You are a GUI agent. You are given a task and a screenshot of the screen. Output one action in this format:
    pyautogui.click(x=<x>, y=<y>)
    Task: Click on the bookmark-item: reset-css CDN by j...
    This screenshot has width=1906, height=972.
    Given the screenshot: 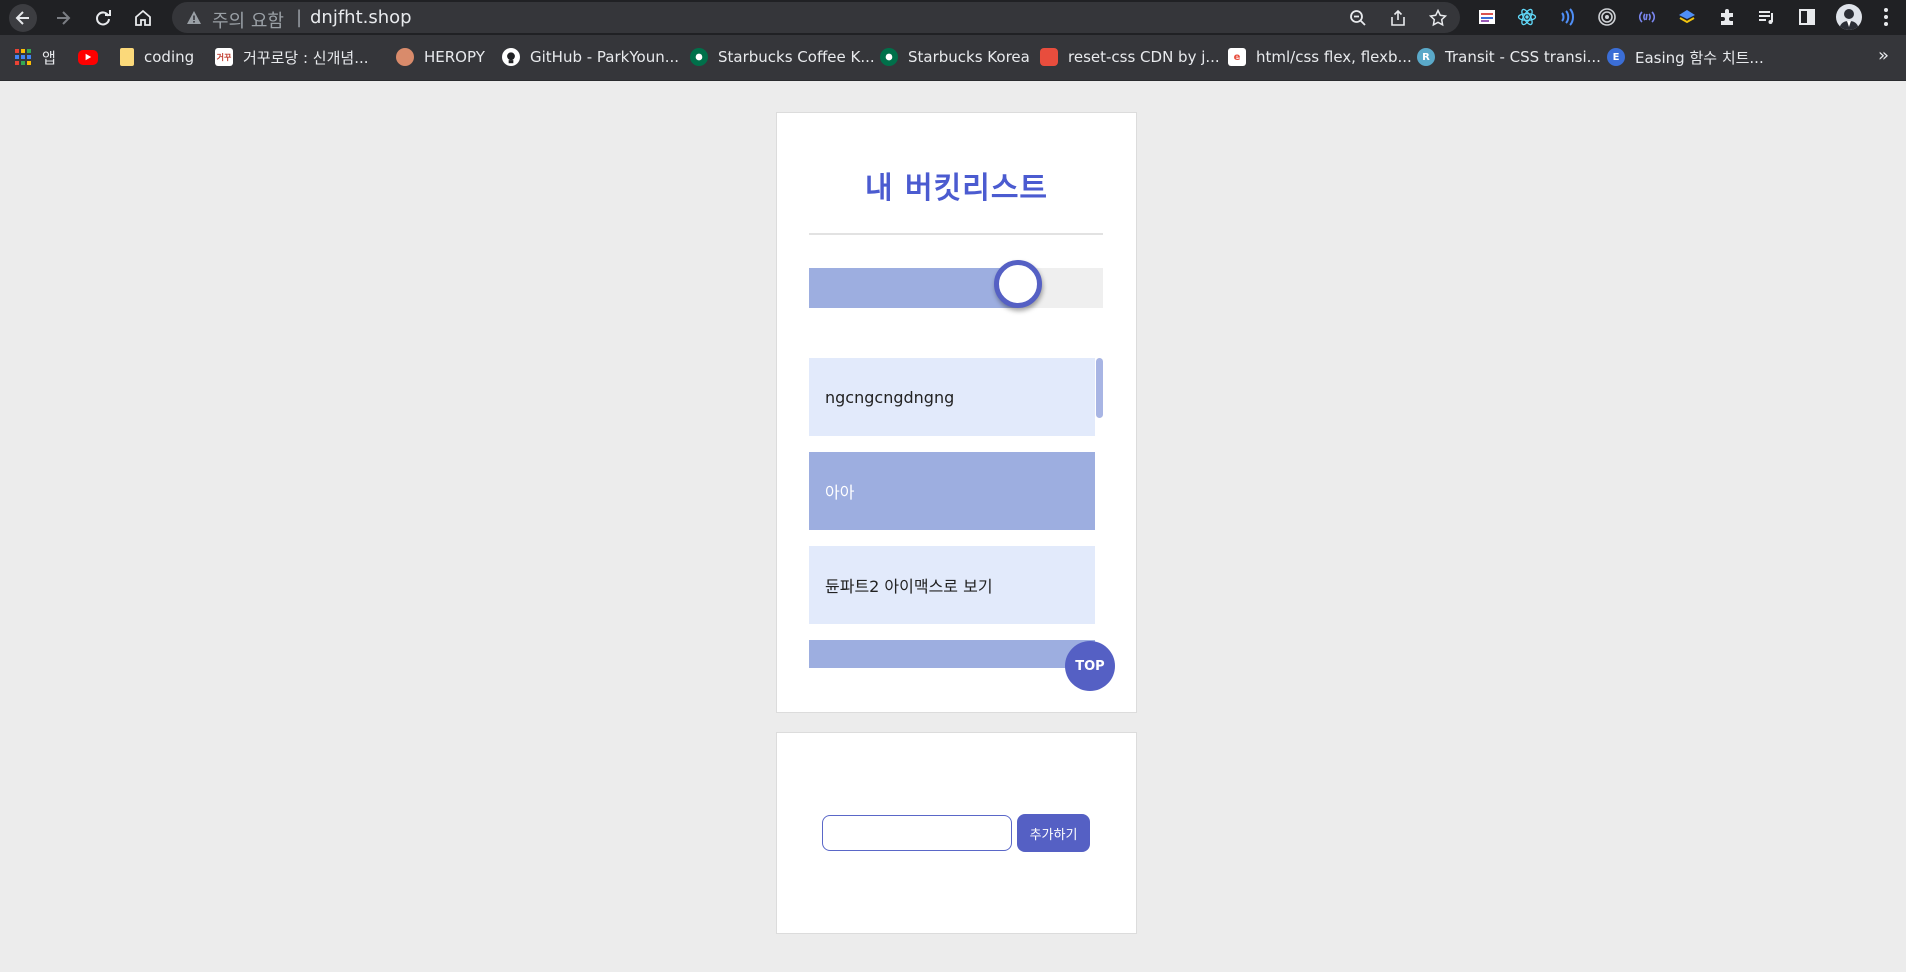 What is the action you would take?
    pyautogui.click(x=1130, y=57)
    